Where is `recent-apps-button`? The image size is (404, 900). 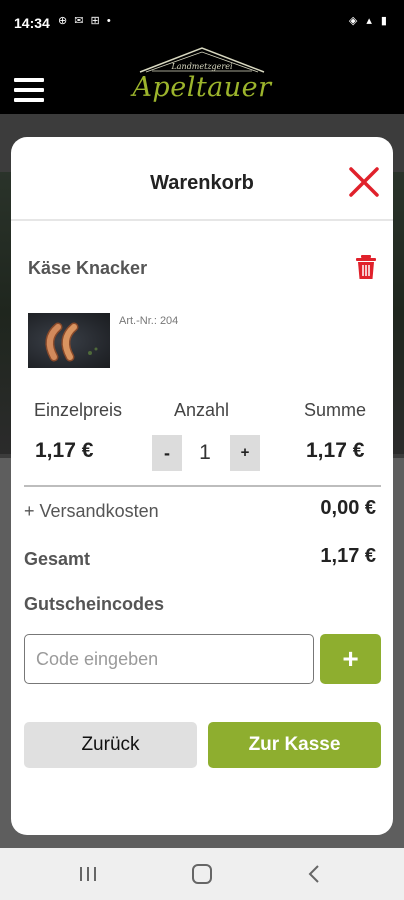 recent-apps-button is located at coordinates (88, 874).